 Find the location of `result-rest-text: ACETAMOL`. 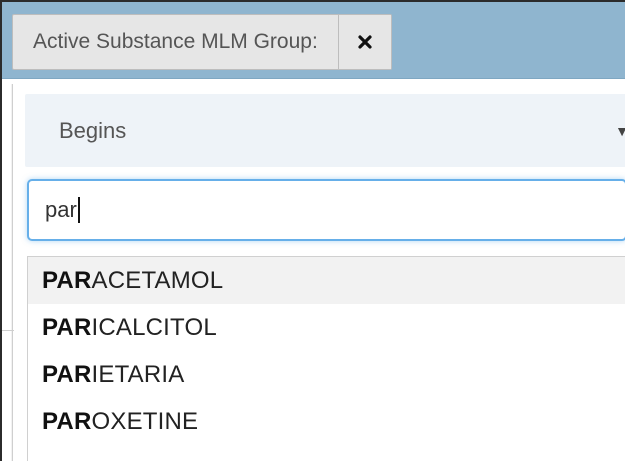

result-rest-text: ACETAMOL is located at coordinates (157, 280).